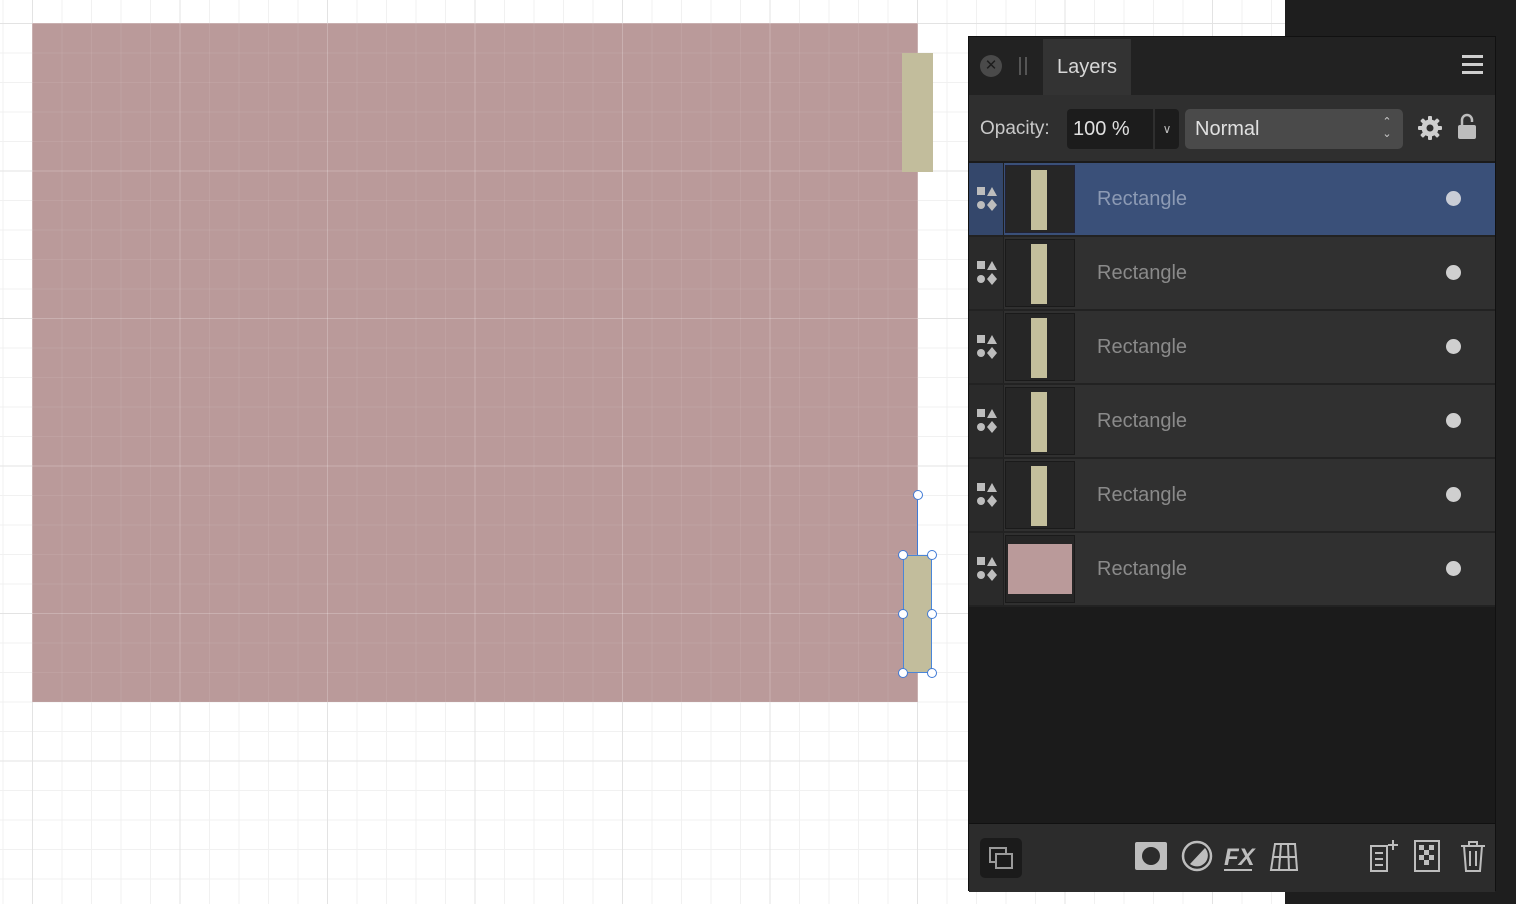  I want to click on blend-mode-value: Normal, so click(1227, 129).